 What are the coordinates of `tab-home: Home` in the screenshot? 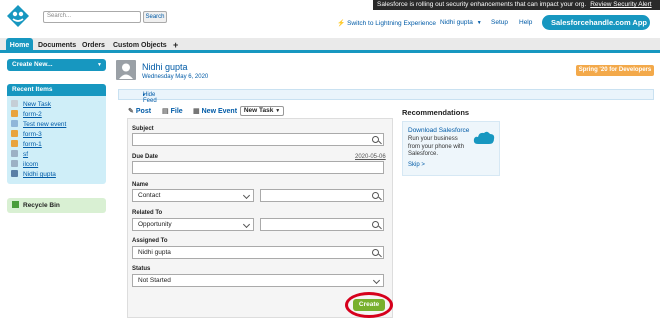 It's located at (19, 45).